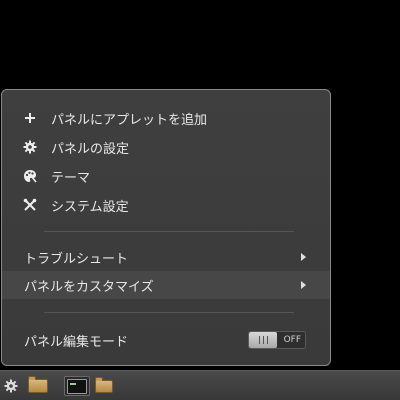  Describe the element at coordinates (166, 285) in the screenshot. I see `menu-item-customize-panel: パネルをカスタマイズ` at that location.